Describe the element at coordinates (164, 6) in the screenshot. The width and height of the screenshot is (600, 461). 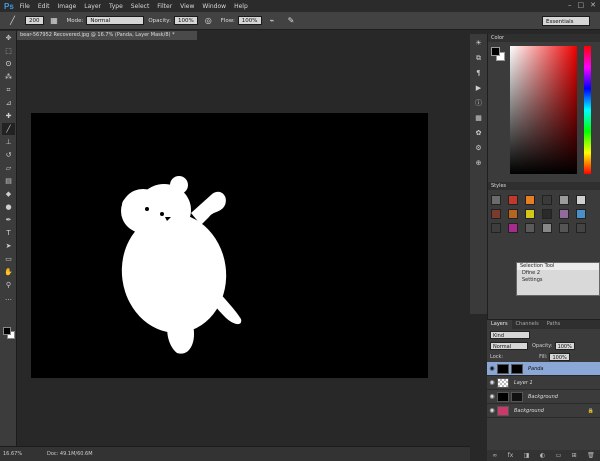
I see `menu-filter: Filter` at that location.